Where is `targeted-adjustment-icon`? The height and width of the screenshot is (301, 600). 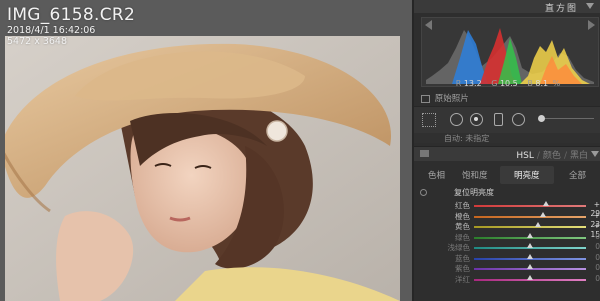 targeted-adjustment-icon is located at coordinates (423, 192).